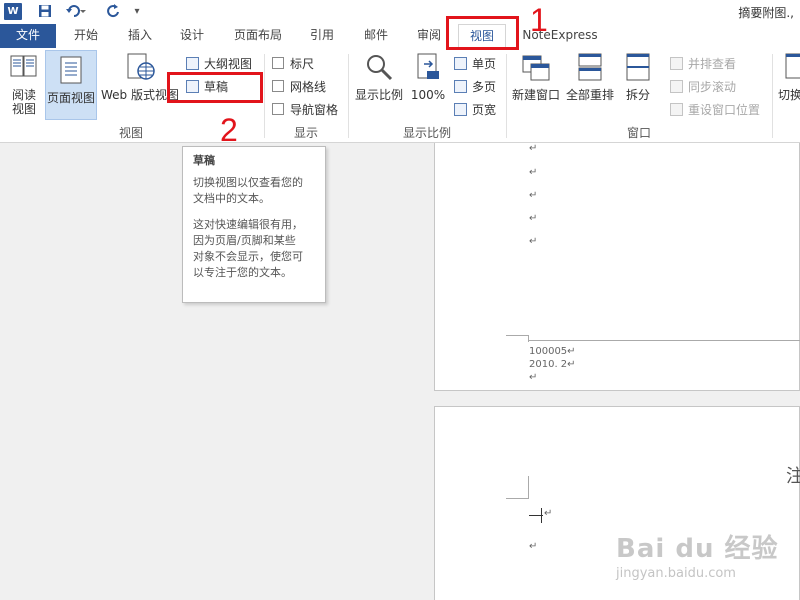 Image resolution: width=800 pixels, height=600 pixels. Describe the element at coordinates (70, 98) in the screenshot. I see `print-layout-label: 页面视图` at that location.